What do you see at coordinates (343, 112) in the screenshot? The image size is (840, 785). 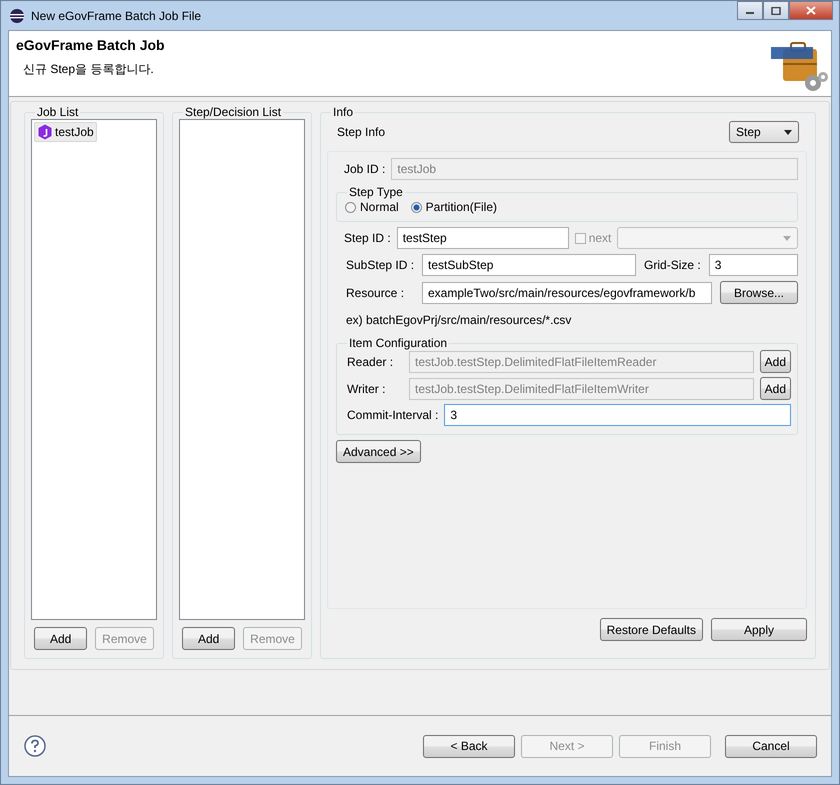 I see `group-label: Info` at bounding box center [343, 112].